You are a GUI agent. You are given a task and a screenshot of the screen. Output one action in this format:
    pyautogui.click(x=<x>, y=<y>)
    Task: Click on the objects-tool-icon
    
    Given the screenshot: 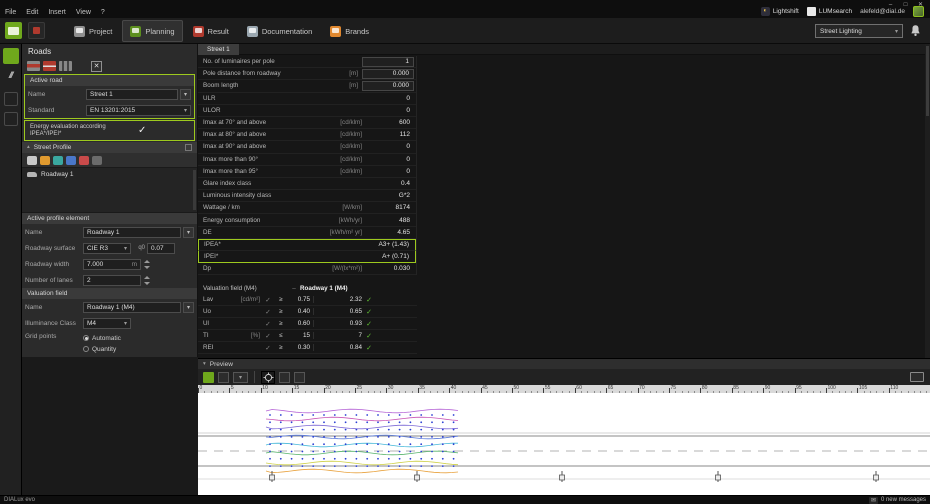 What is the action you would take?
    pyautogui.click(x=10, y=99)
    